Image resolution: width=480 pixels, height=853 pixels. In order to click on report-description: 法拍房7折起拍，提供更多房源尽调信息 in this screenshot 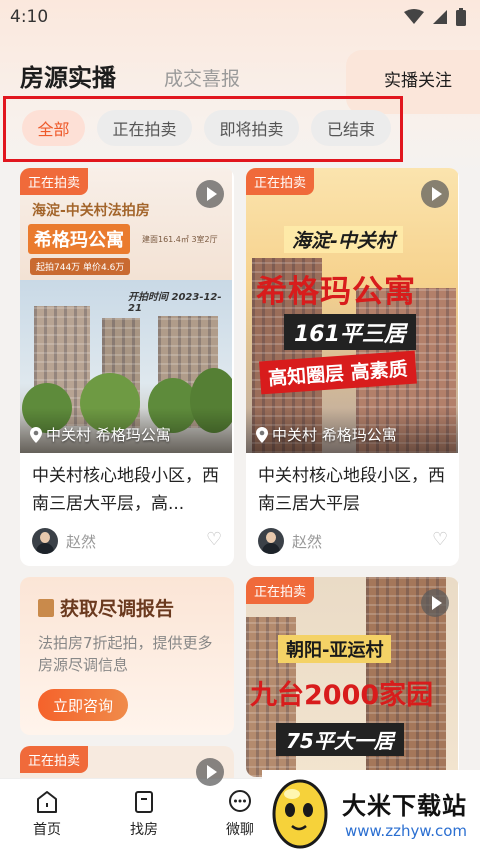, I will do `click(125, 654)`.